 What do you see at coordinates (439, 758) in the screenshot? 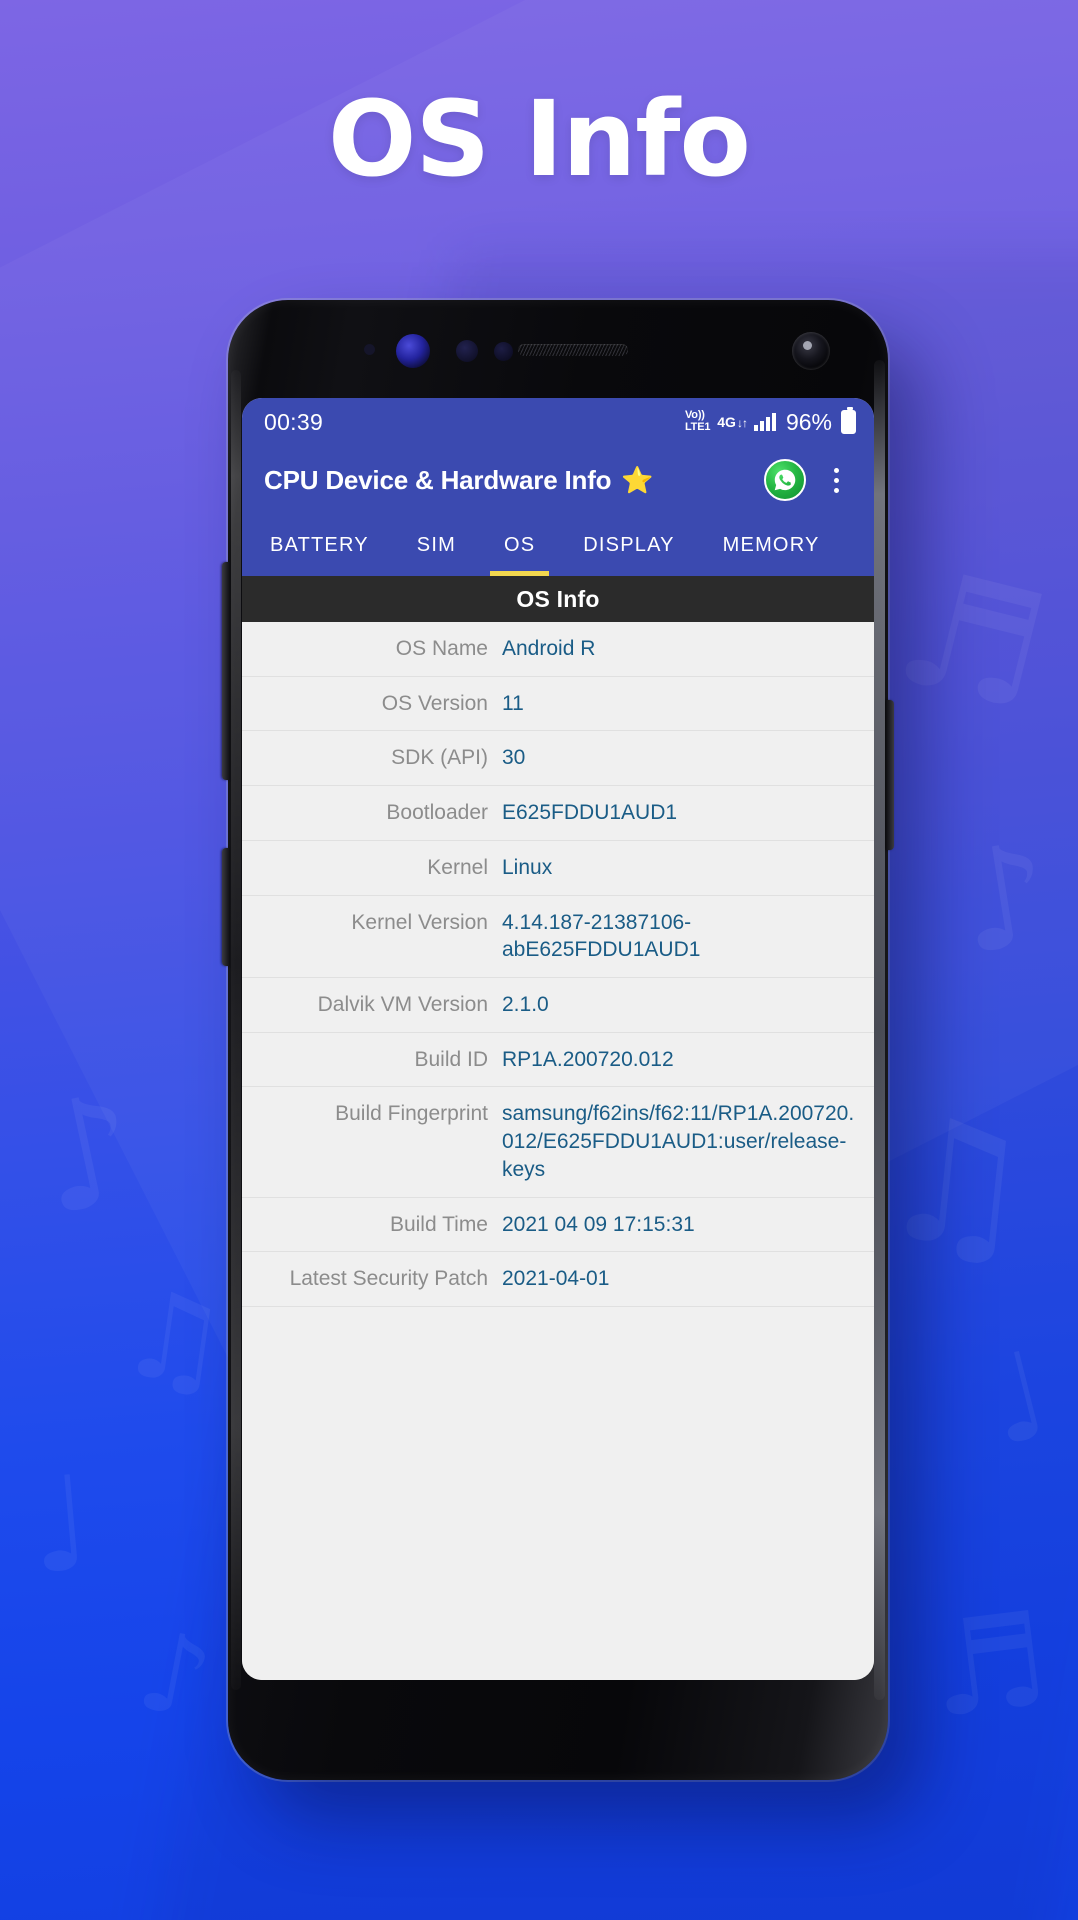
I see `info-row-label: SDK (API)` at bounding box center [439, 758].